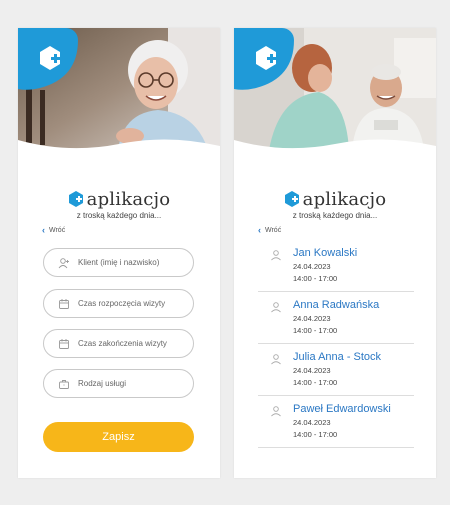 Image resolution: width=450 pixels, height=505 pixels. I want to click on end-time-field: Czas zakończenia wizyty, so click(118, 343).